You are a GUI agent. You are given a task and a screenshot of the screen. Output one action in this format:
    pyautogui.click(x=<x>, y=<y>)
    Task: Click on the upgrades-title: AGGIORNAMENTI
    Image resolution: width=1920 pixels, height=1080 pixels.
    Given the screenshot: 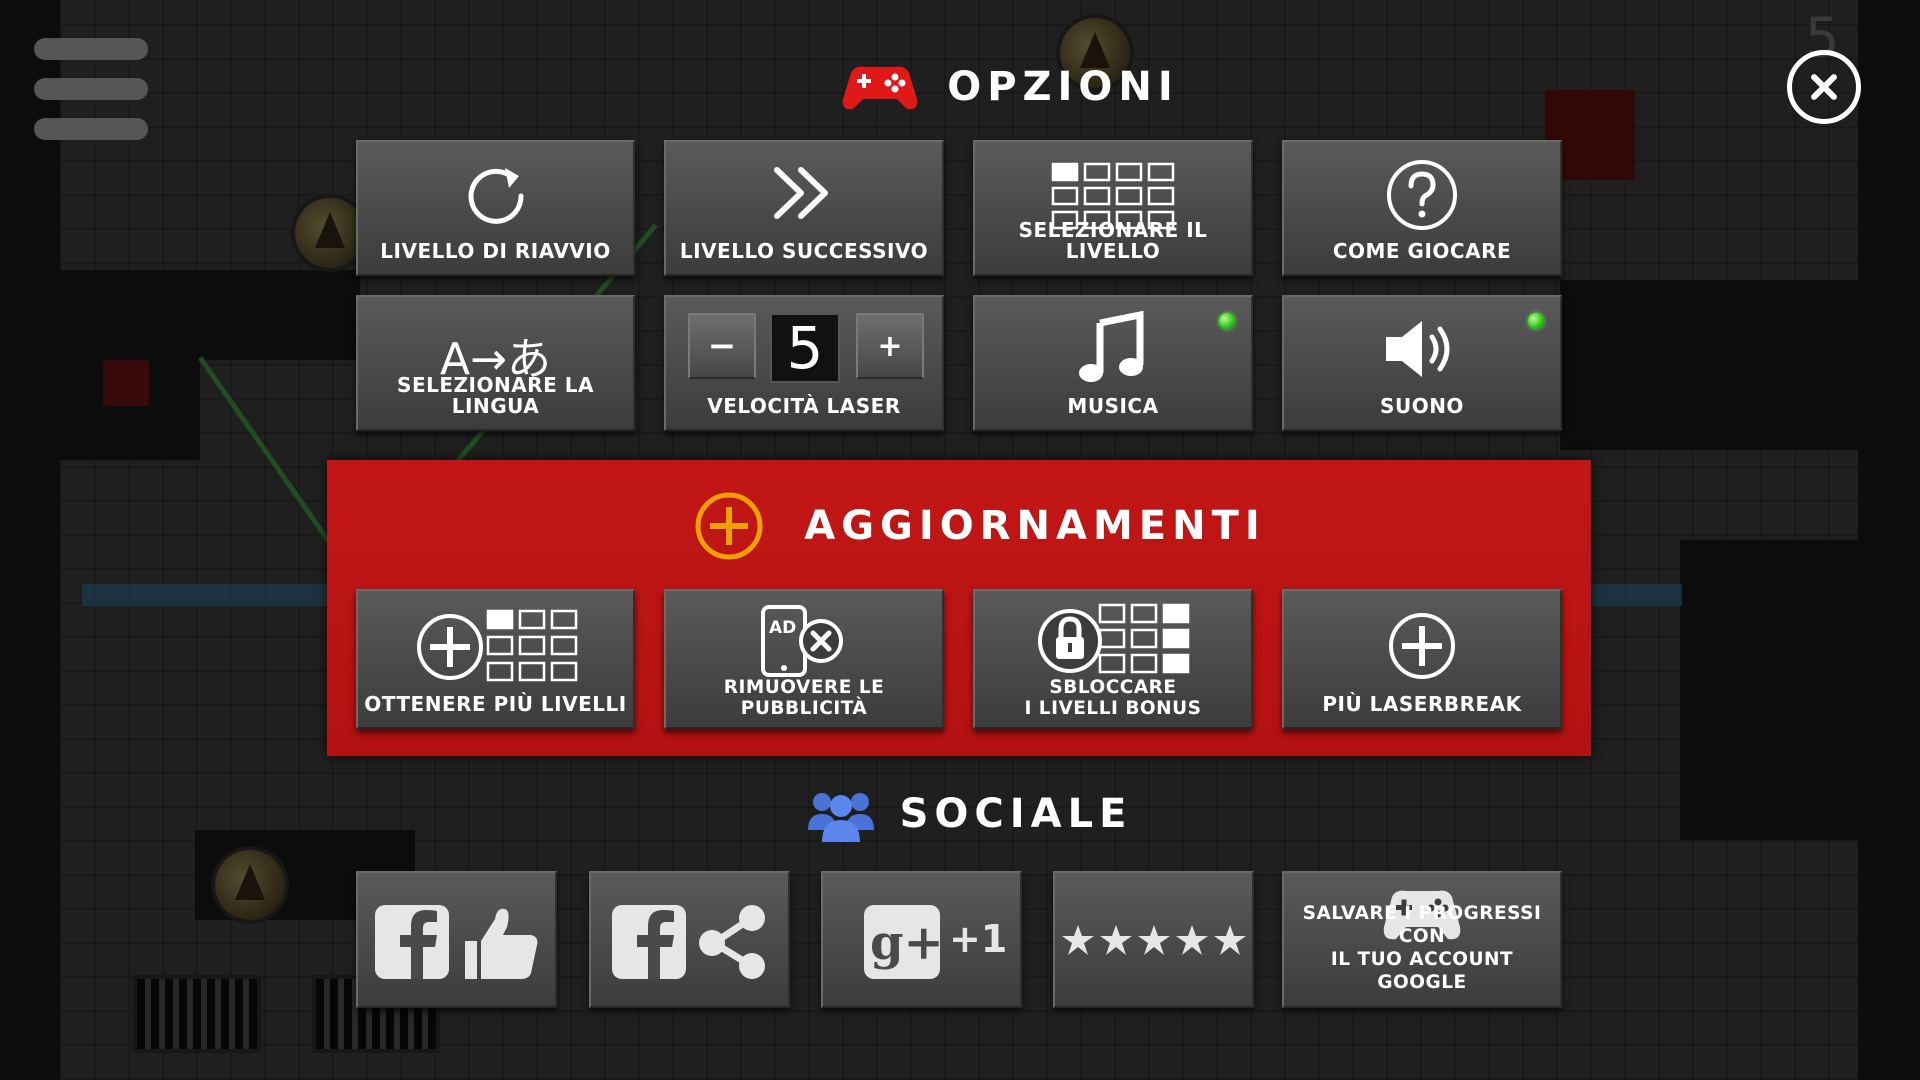 What is the action you would take?
    pyautogui.click(x=1035, y=526)
    